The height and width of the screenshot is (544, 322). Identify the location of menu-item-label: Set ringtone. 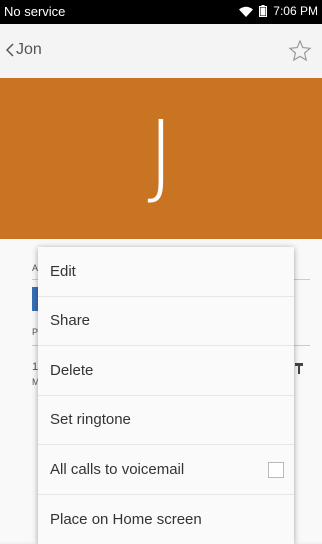
(90, 419).